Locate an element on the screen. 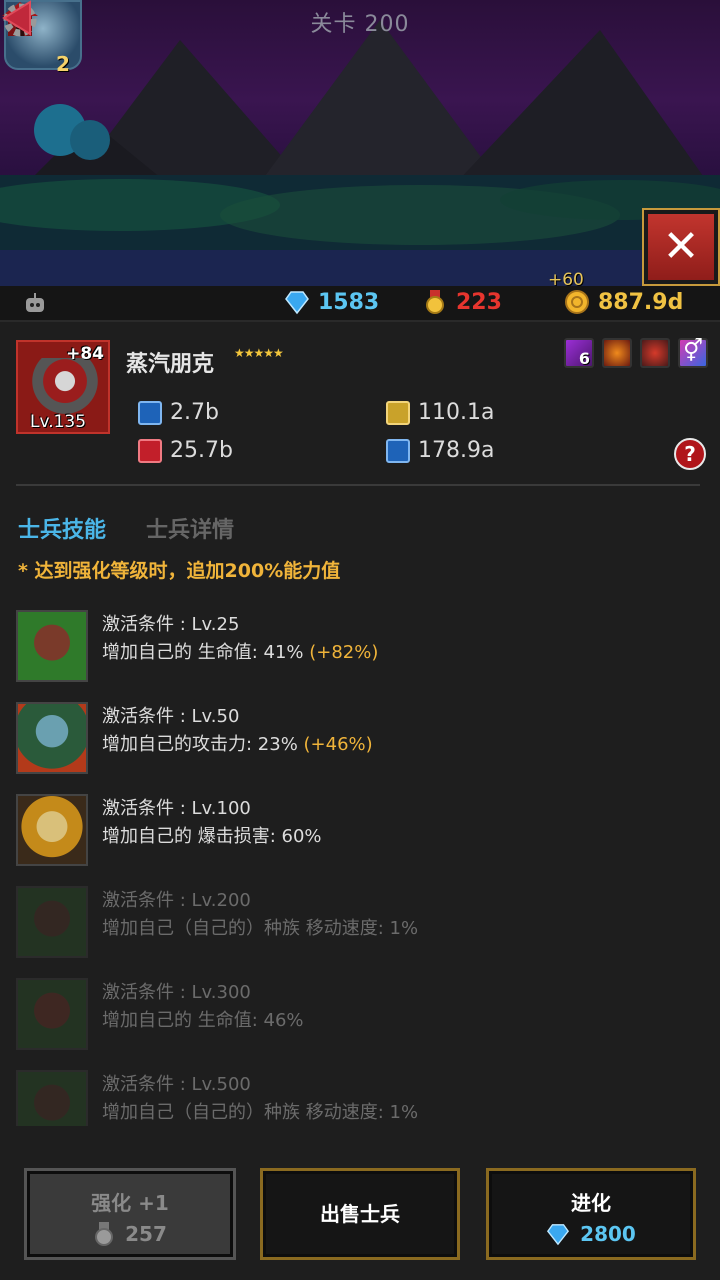 Image resolution: width=720 pixels, height=1280 pixels. sell-label: 出售士兵 is located at coordinates (360, 1214).